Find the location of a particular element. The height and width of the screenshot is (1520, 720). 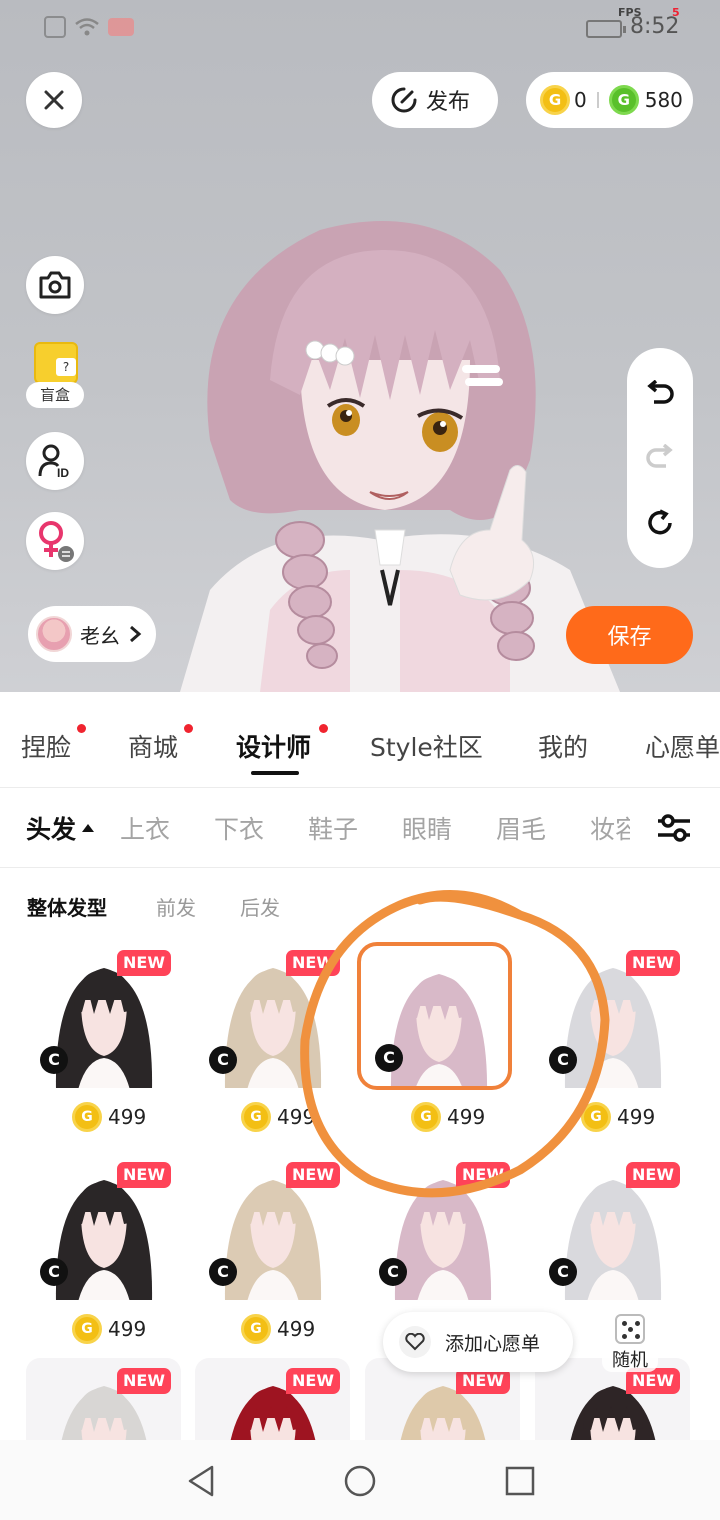

nickname: 老幺 is located at coordinates (100, 635).